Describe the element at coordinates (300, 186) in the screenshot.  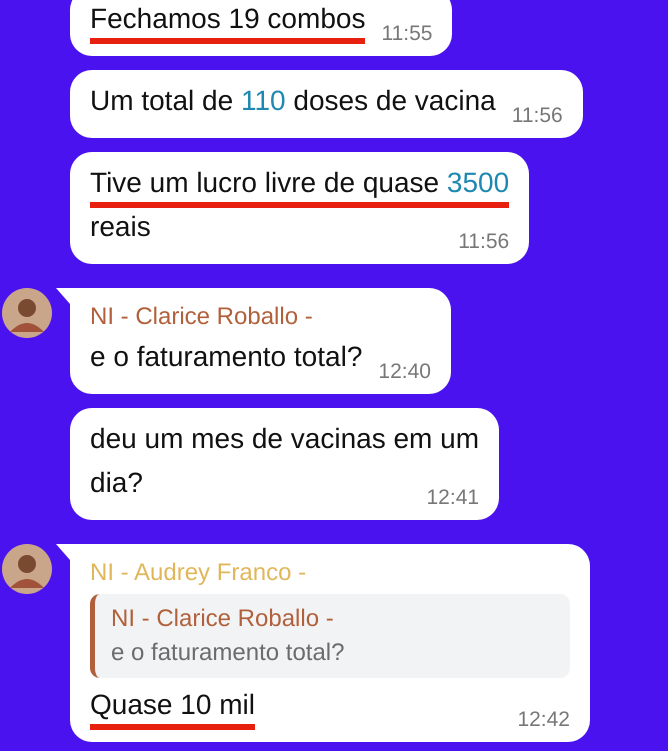
I see `message-text: Tive um lucro livre de quase 3500` at that location.